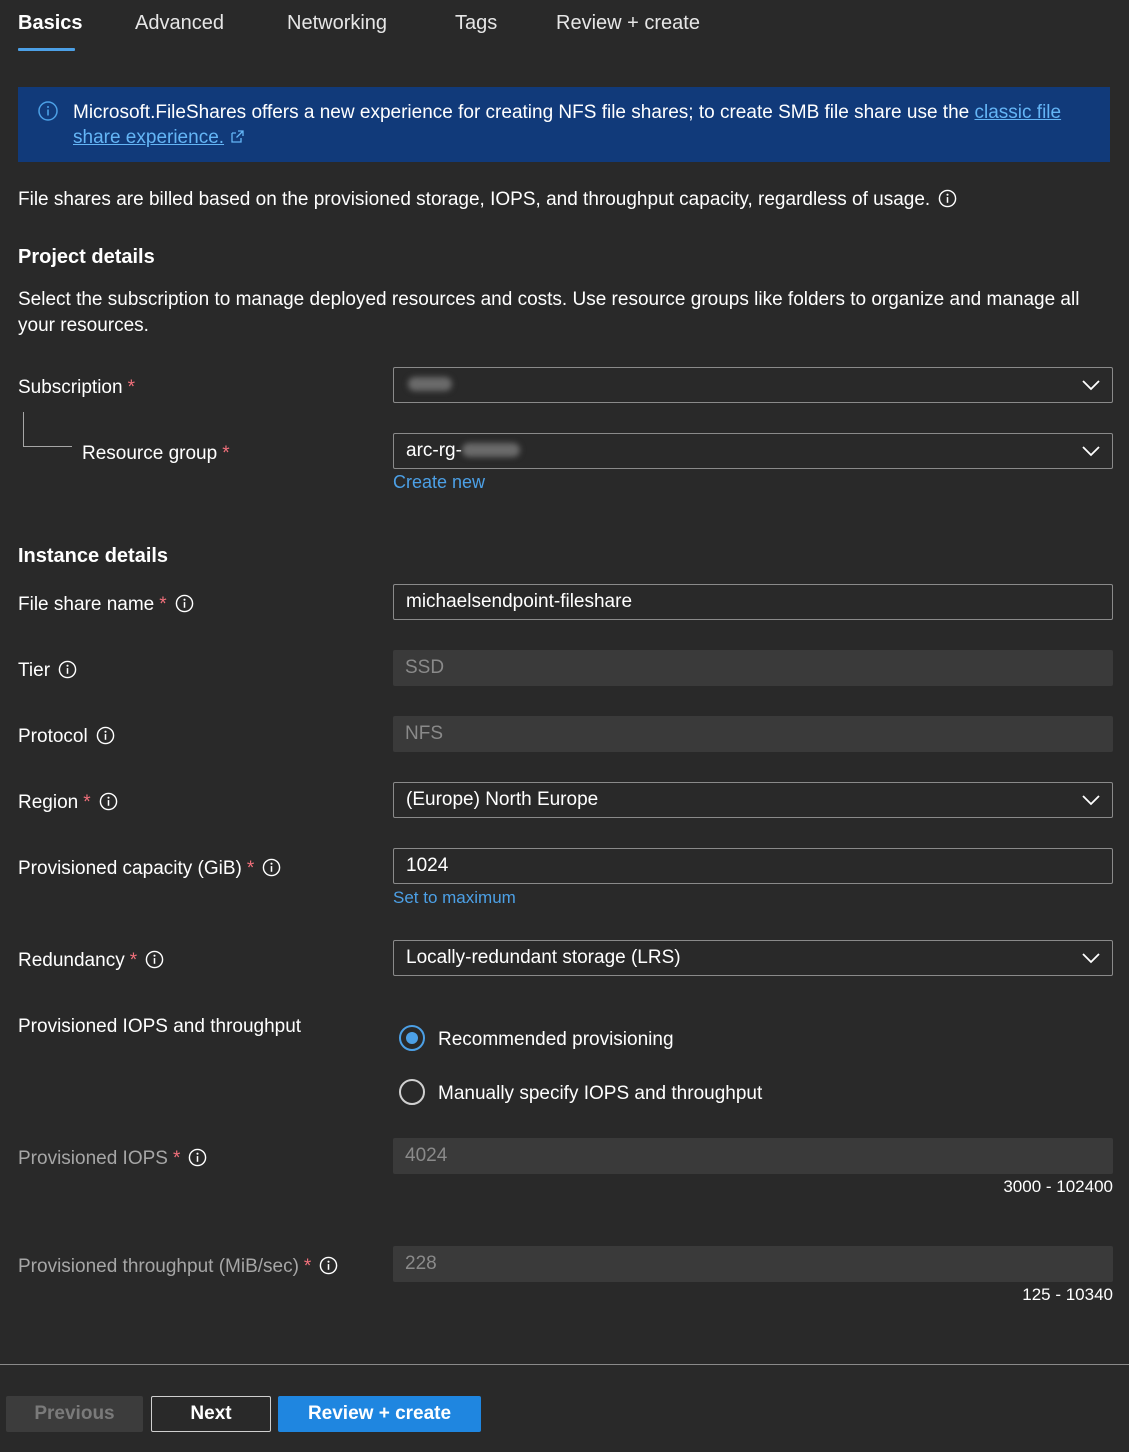  I want to click on create-new-resource-group-link: Create new, so click(439, 482).